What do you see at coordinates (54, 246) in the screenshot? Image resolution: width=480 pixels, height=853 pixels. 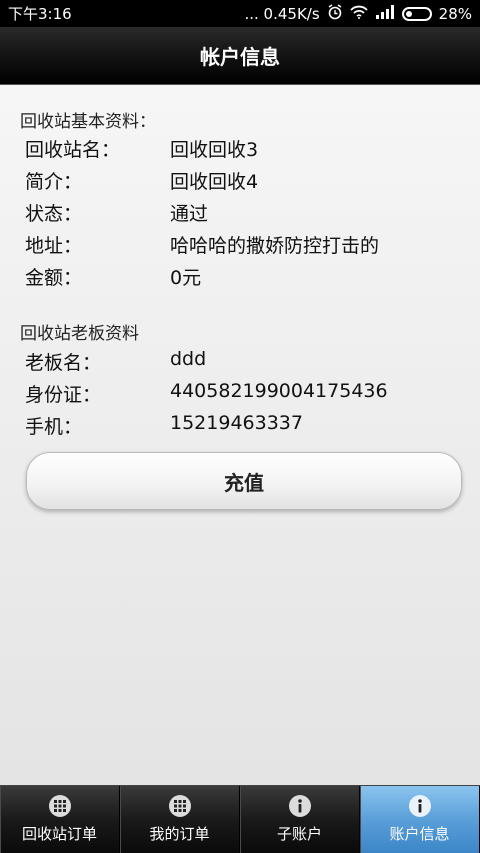 I see `info-label: 地址：` at bounding box center [54, 246].